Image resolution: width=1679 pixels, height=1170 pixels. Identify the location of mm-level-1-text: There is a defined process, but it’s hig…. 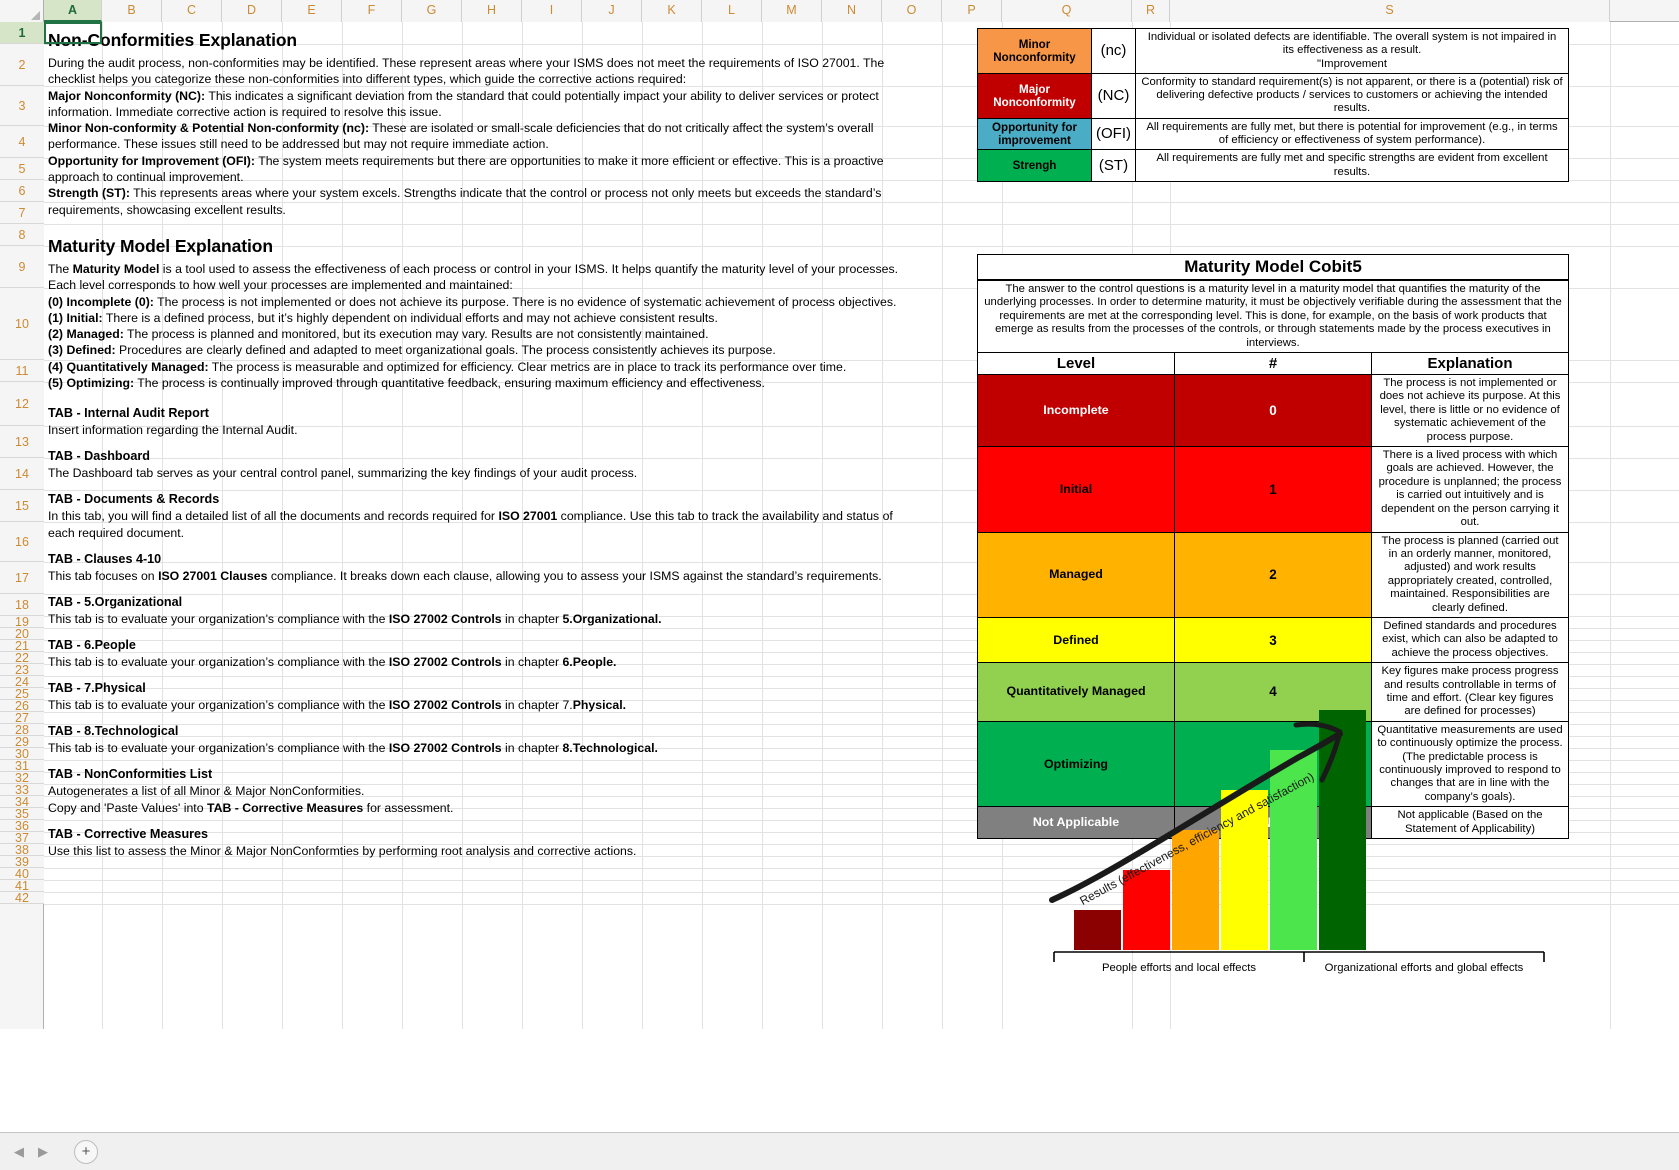
(410, 317).